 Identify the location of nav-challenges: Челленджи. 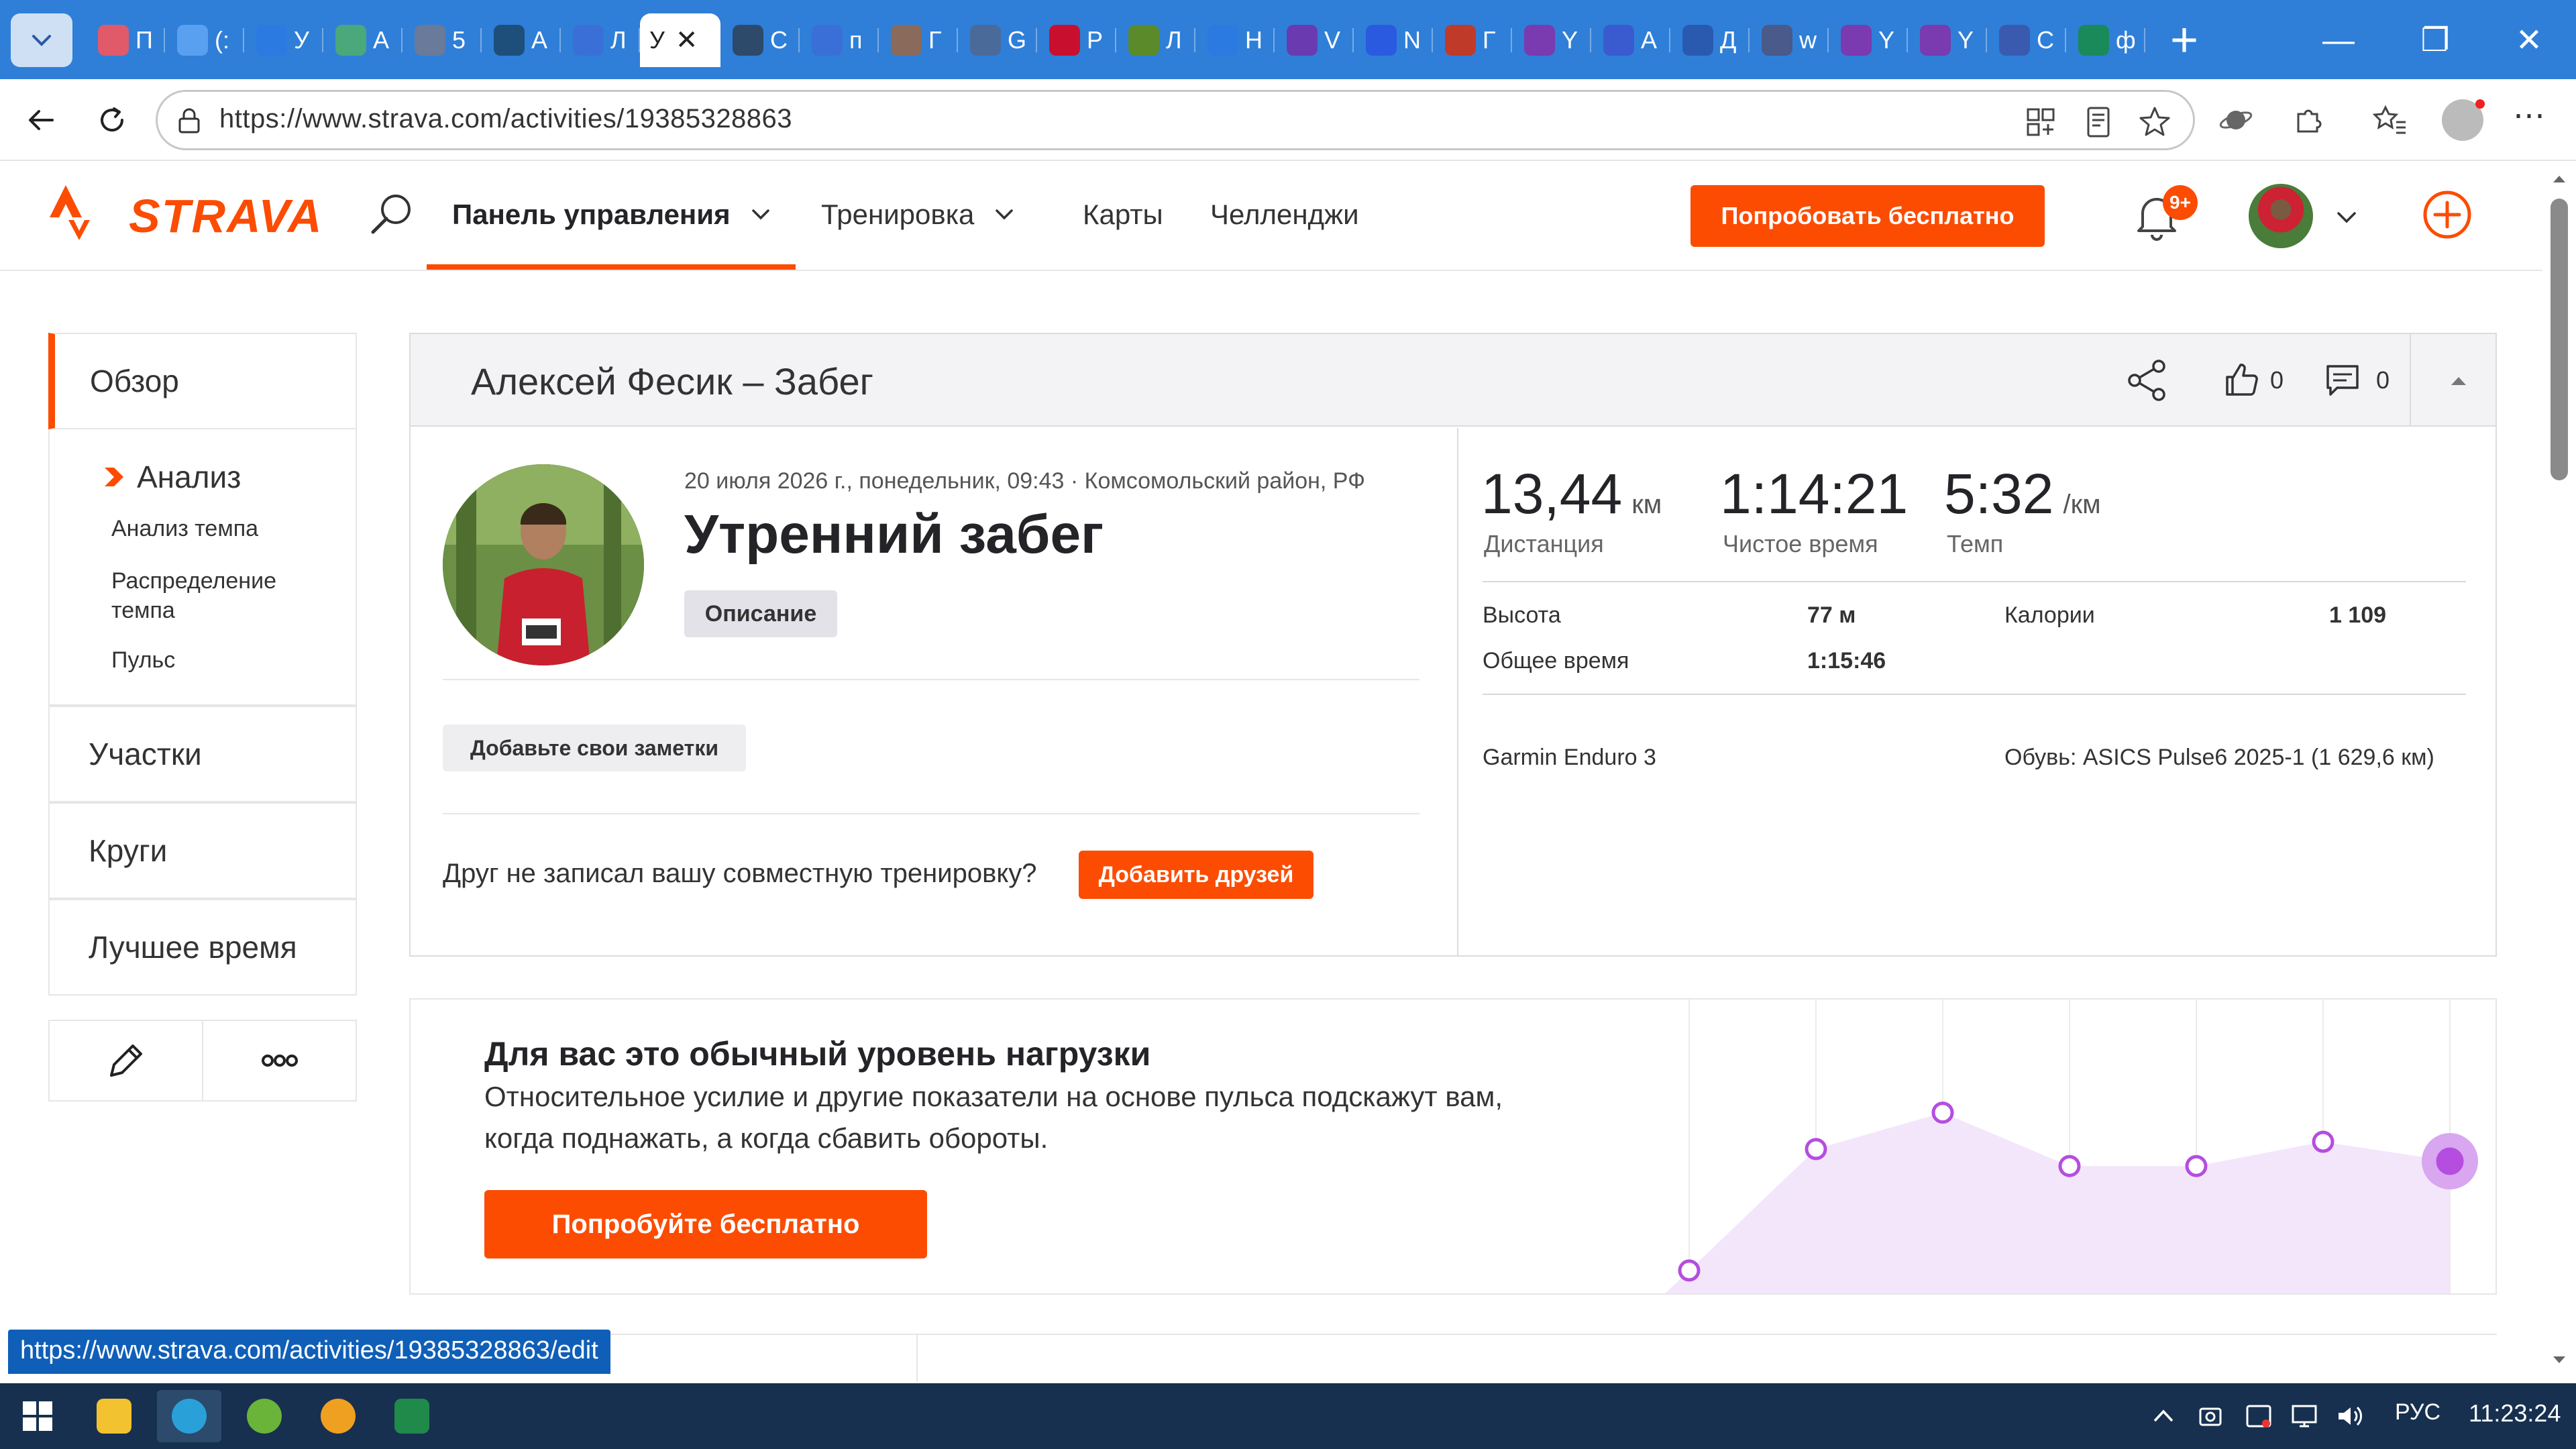
(1284, 215).